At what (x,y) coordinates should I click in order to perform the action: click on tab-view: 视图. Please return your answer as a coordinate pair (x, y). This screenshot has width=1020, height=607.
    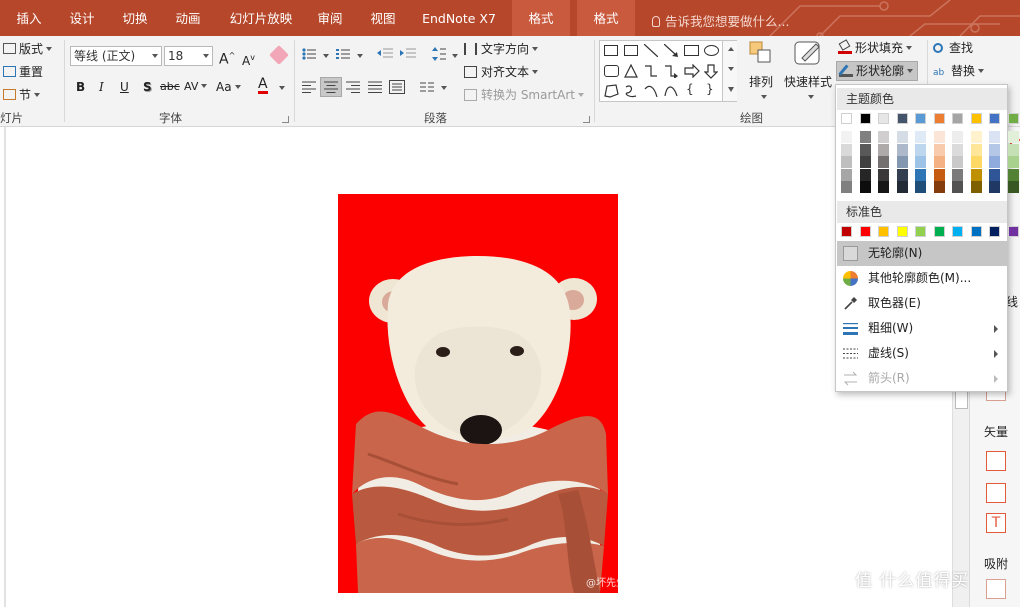
    Looking at the image, I should click on (383, 18).